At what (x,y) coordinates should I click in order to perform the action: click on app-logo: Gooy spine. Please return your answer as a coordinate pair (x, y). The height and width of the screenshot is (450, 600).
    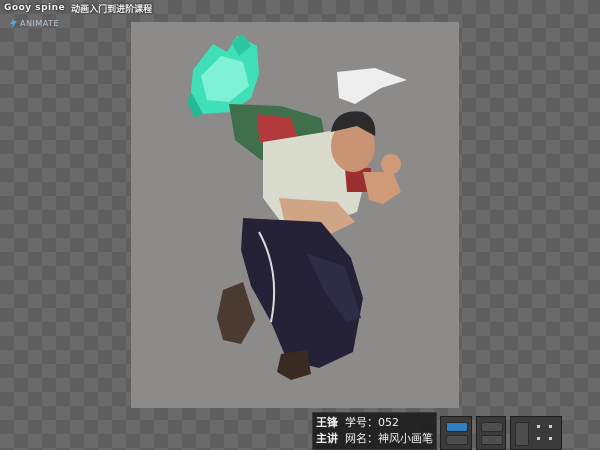
    Looking at the image, I should click on (35, 8).